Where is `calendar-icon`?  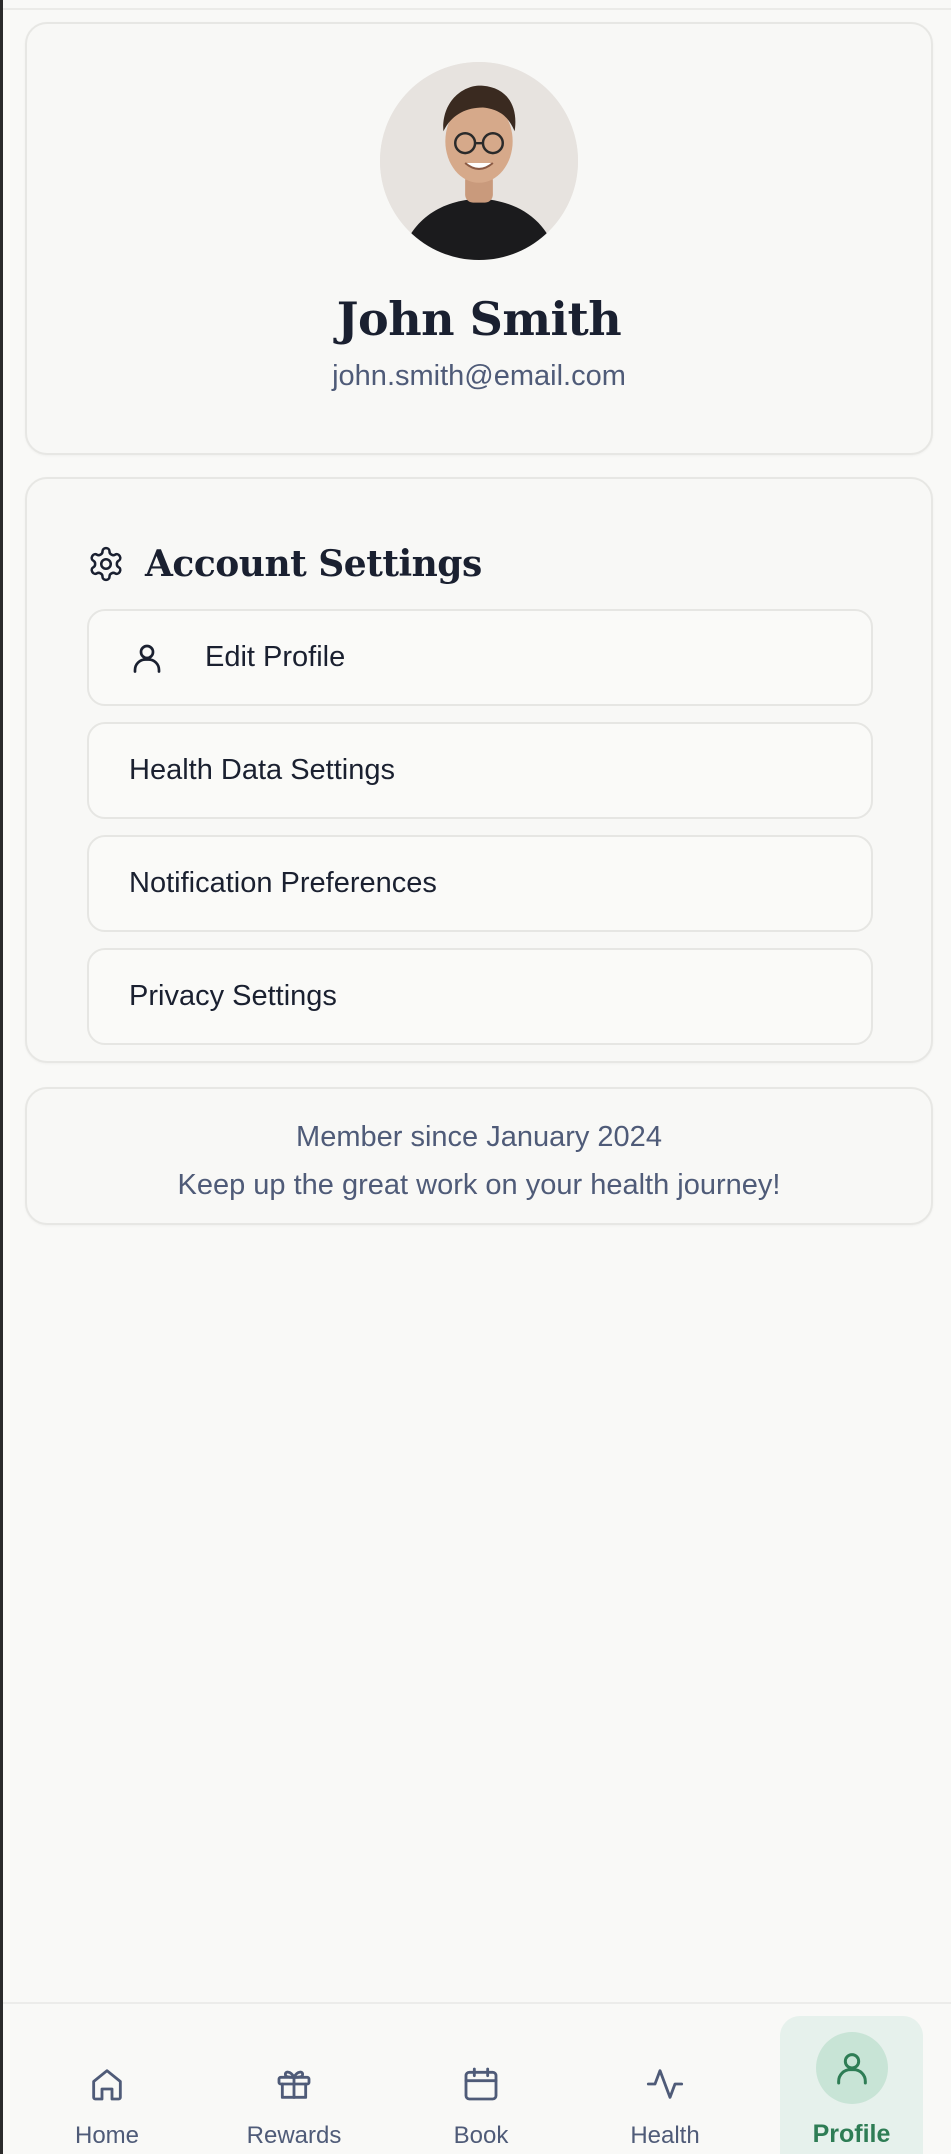 calendar-icon is located at coordinates (481, 2084).